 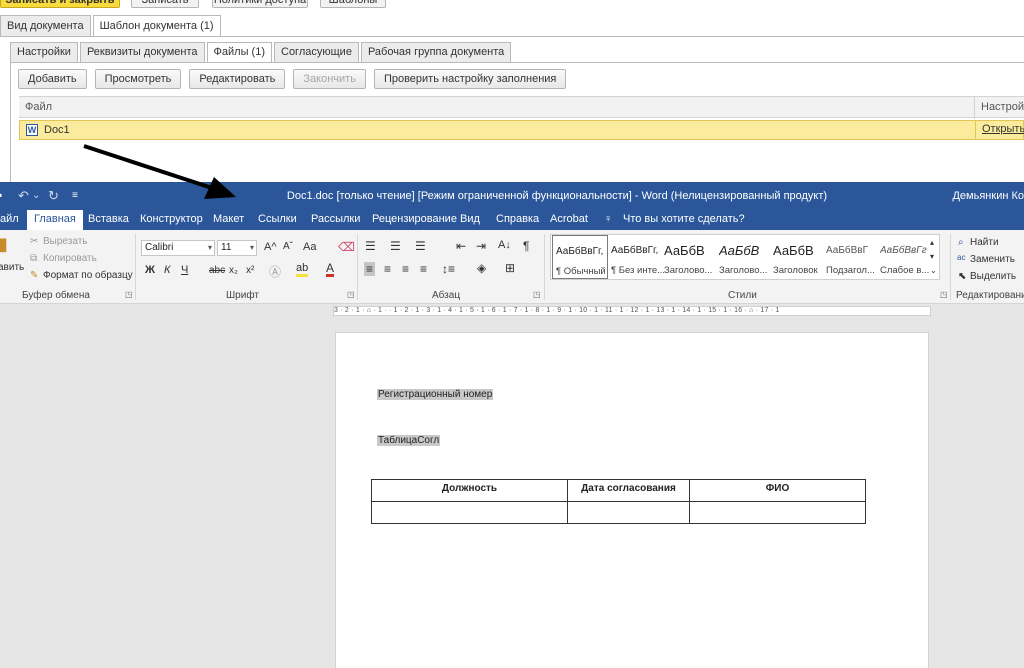 I want to click on tab-mailings: Рассылки, so click(x=335, y=220).